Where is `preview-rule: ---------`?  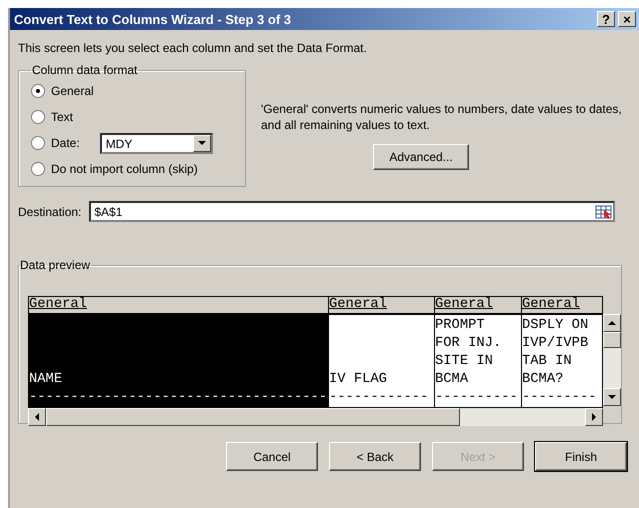
preview-rule: --------- is located at coordinates (560, 398).